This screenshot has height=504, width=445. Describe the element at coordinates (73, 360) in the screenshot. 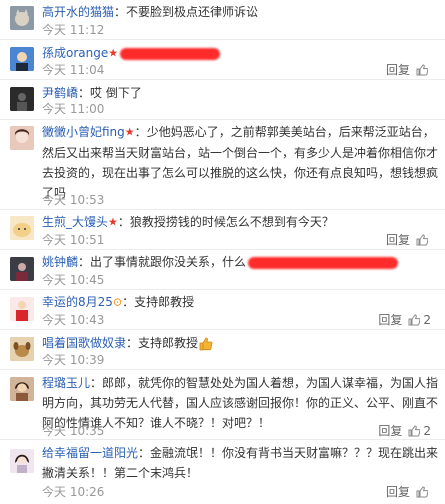

I see `timestamp: 今天 10:39` at that location.